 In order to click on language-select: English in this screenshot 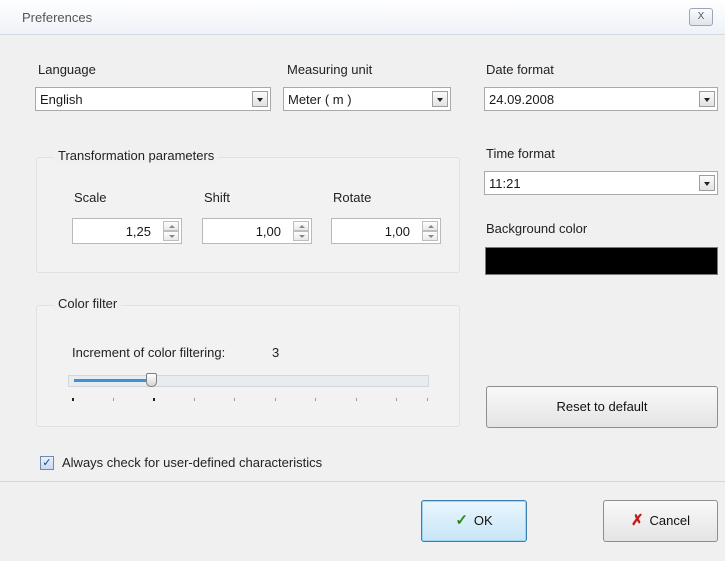, I will do `click(153, 99)`.